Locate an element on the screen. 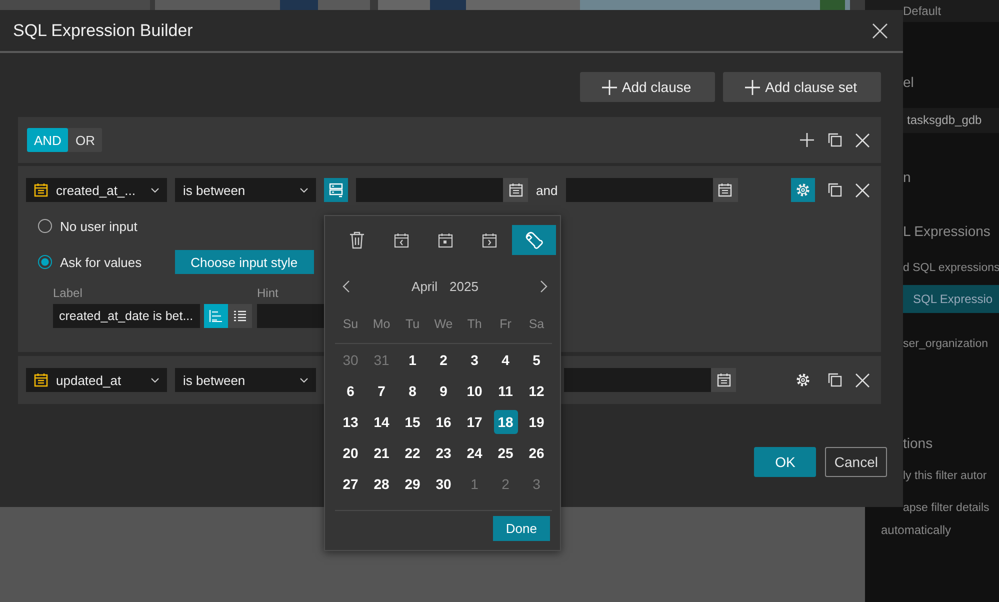  weekday-label: Fr is located at coordinates (505, 324).